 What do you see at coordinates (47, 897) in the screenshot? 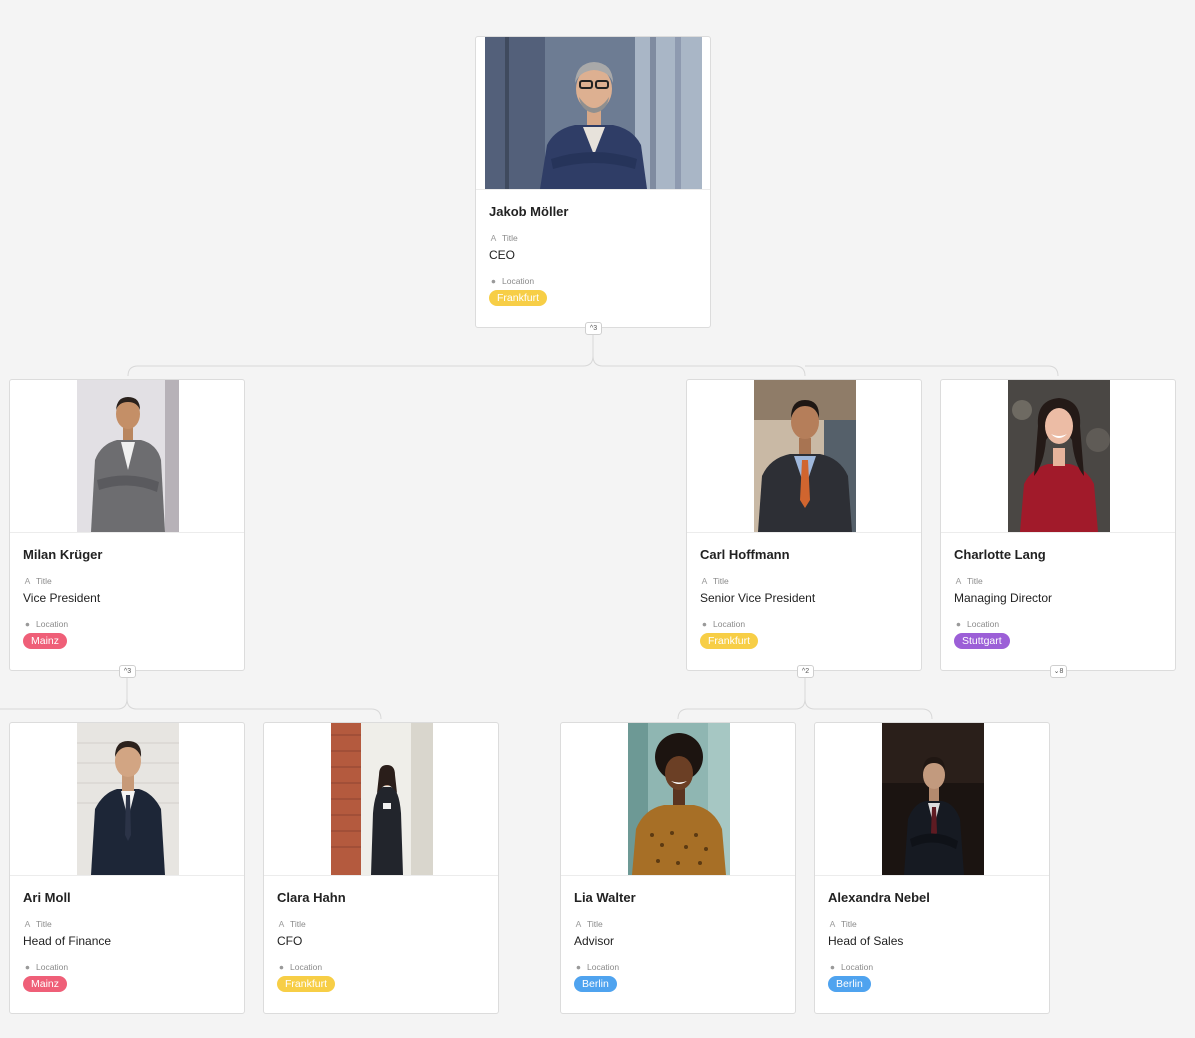
I see `person-name: Ari Moll` at bounding box center [47, 897].